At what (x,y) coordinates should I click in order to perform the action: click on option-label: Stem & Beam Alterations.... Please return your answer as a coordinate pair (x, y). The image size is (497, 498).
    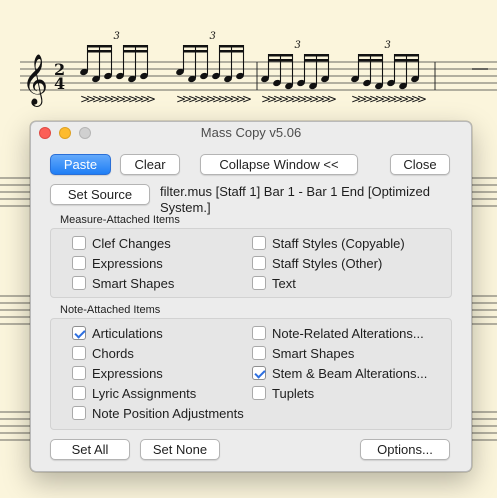
    Looking at the image, I should click on (350, 373).